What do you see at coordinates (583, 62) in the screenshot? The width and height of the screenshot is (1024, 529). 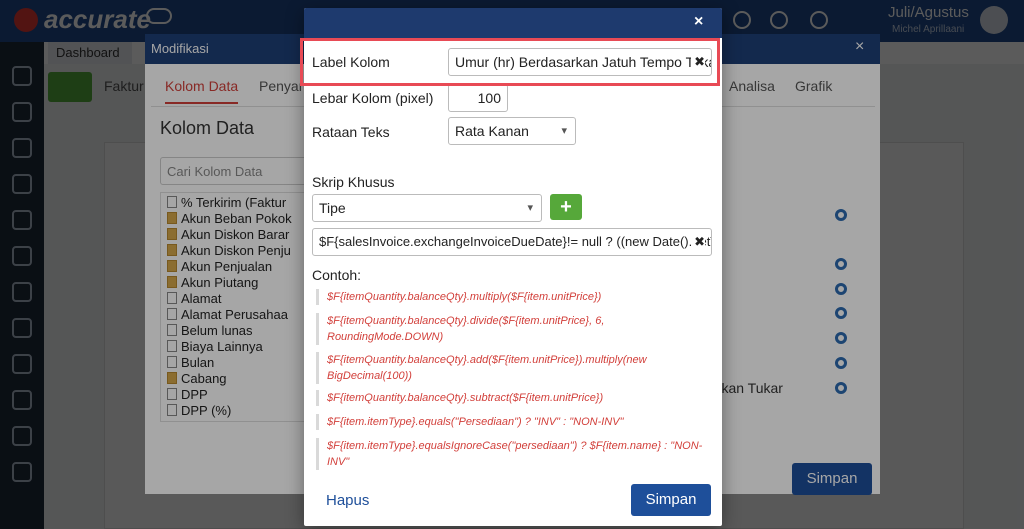 I see `label-kolom-value: Umur (hr) Berdasarkan Jatuh Tempo Tukar` at bounding box center [583, 62].